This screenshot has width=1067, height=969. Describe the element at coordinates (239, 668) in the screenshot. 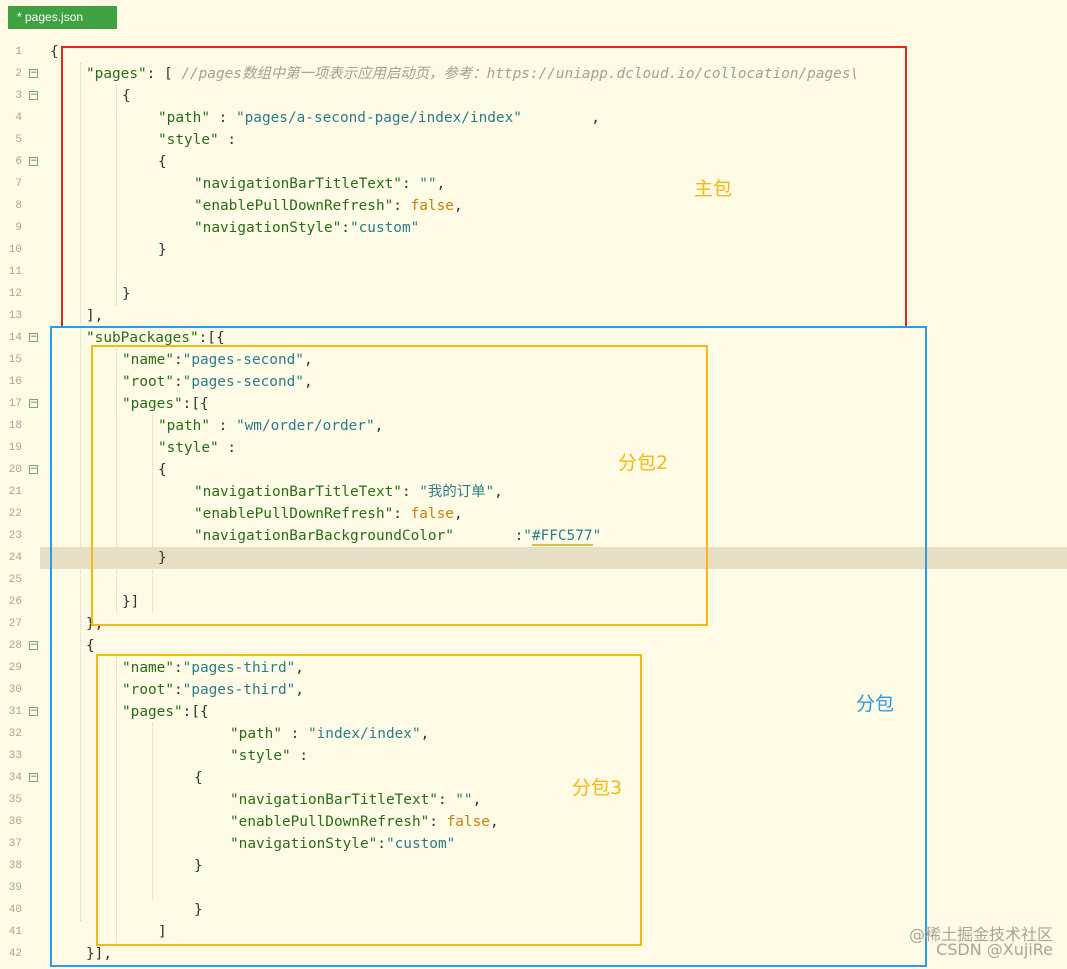

I see `code-token: "pages-third"` at that location.